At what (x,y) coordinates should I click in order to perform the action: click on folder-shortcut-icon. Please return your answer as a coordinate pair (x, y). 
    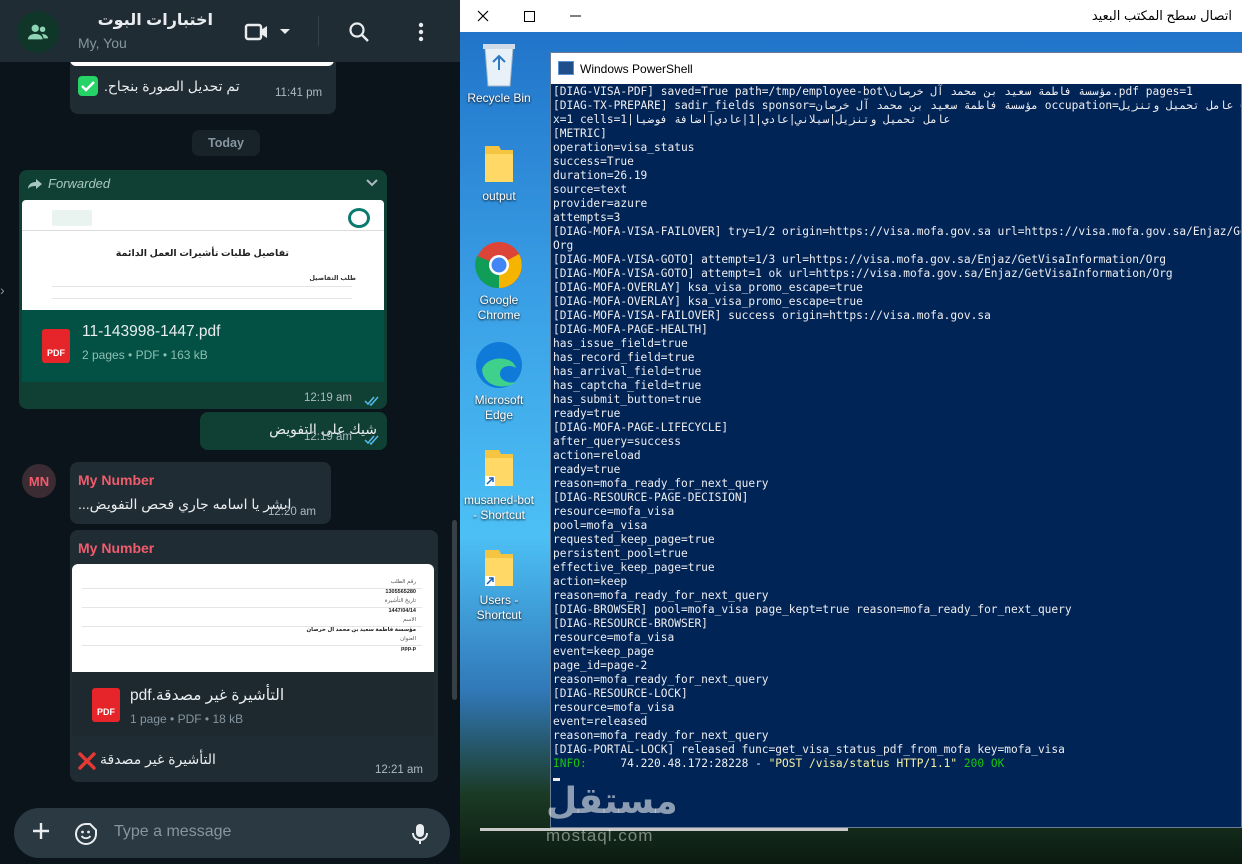
    Looking at the image, I should click on (499, 468).